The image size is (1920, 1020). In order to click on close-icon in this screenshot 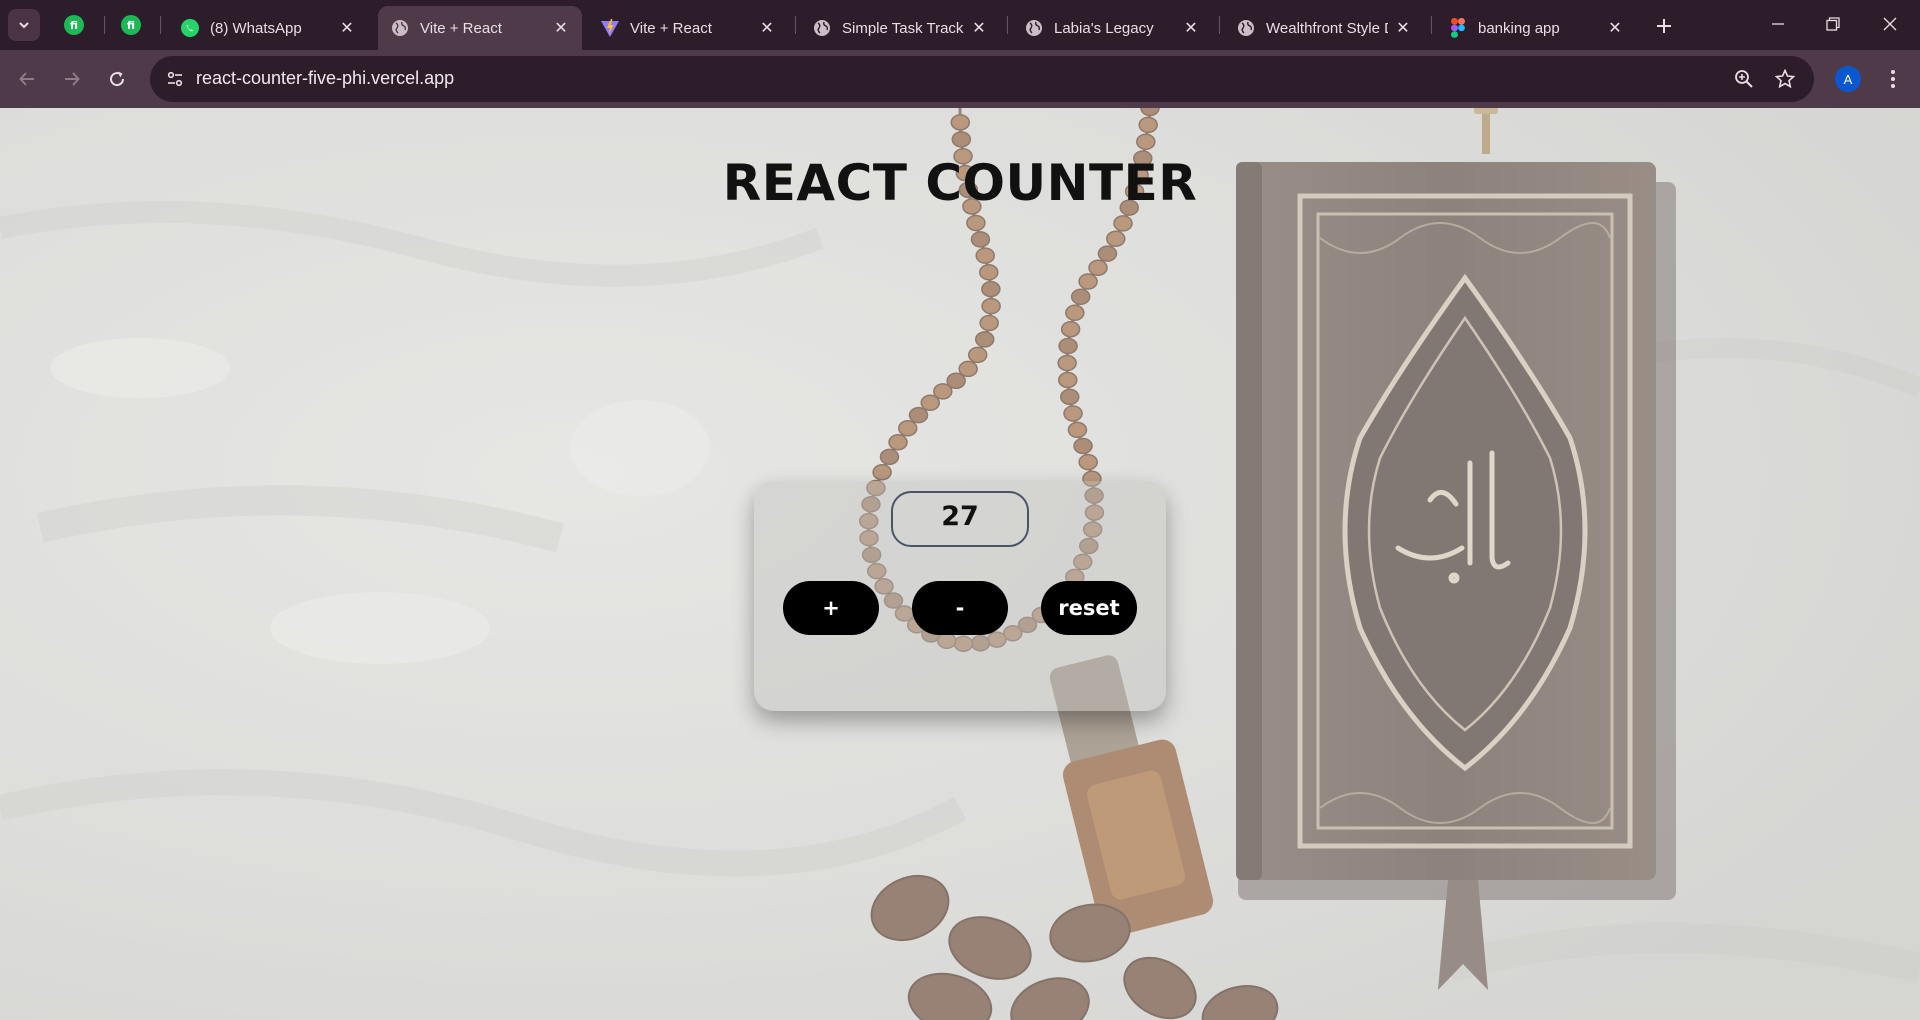, I will do `click(1890, 24)`.